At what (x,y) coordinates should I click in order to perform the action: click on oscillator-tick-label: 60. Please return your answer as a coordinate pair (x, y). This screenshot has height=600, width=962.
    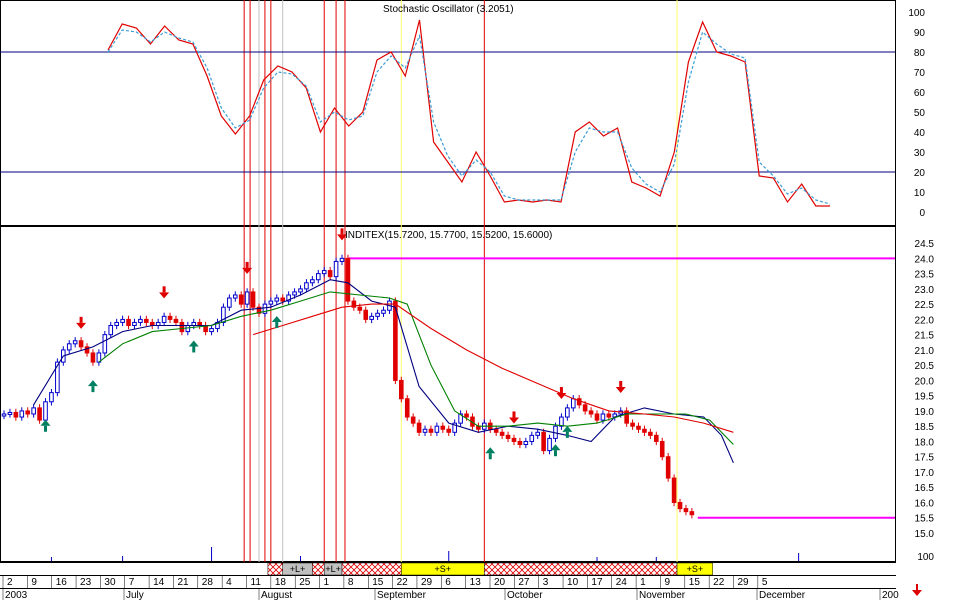
    Looking at the image, I should click on (920, 93).